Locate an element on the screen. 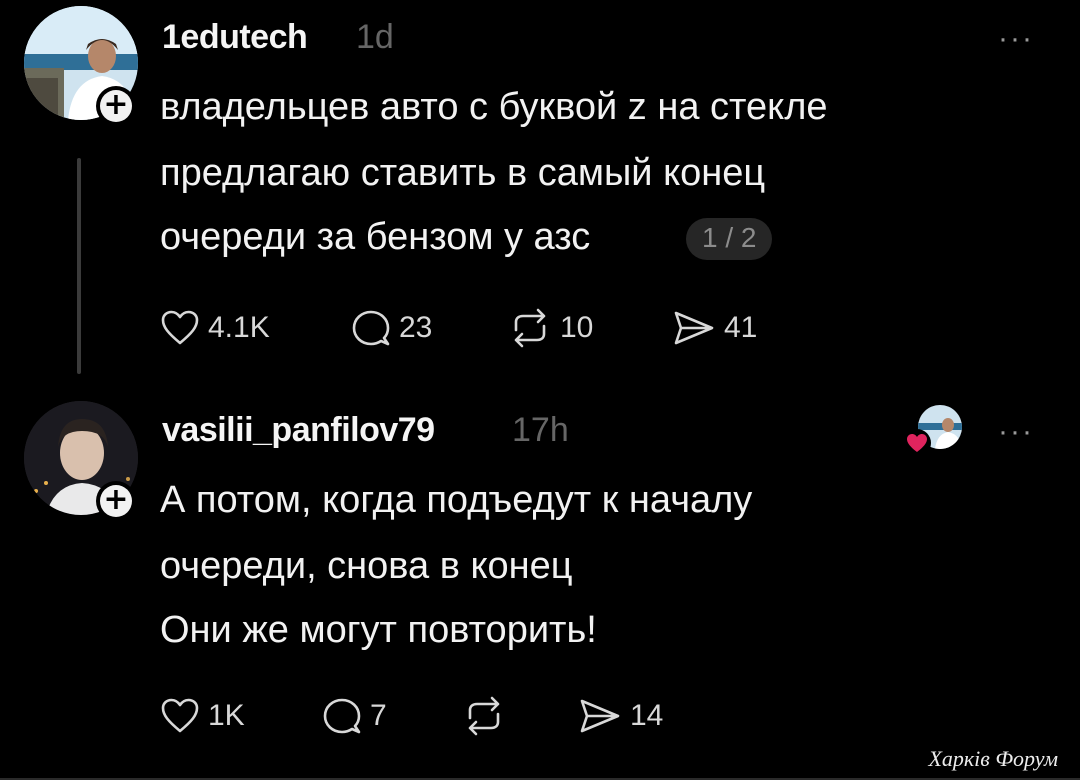 This screenshot has width=1080, height=780. share-button: 14 is located at coordinates (620, 716).